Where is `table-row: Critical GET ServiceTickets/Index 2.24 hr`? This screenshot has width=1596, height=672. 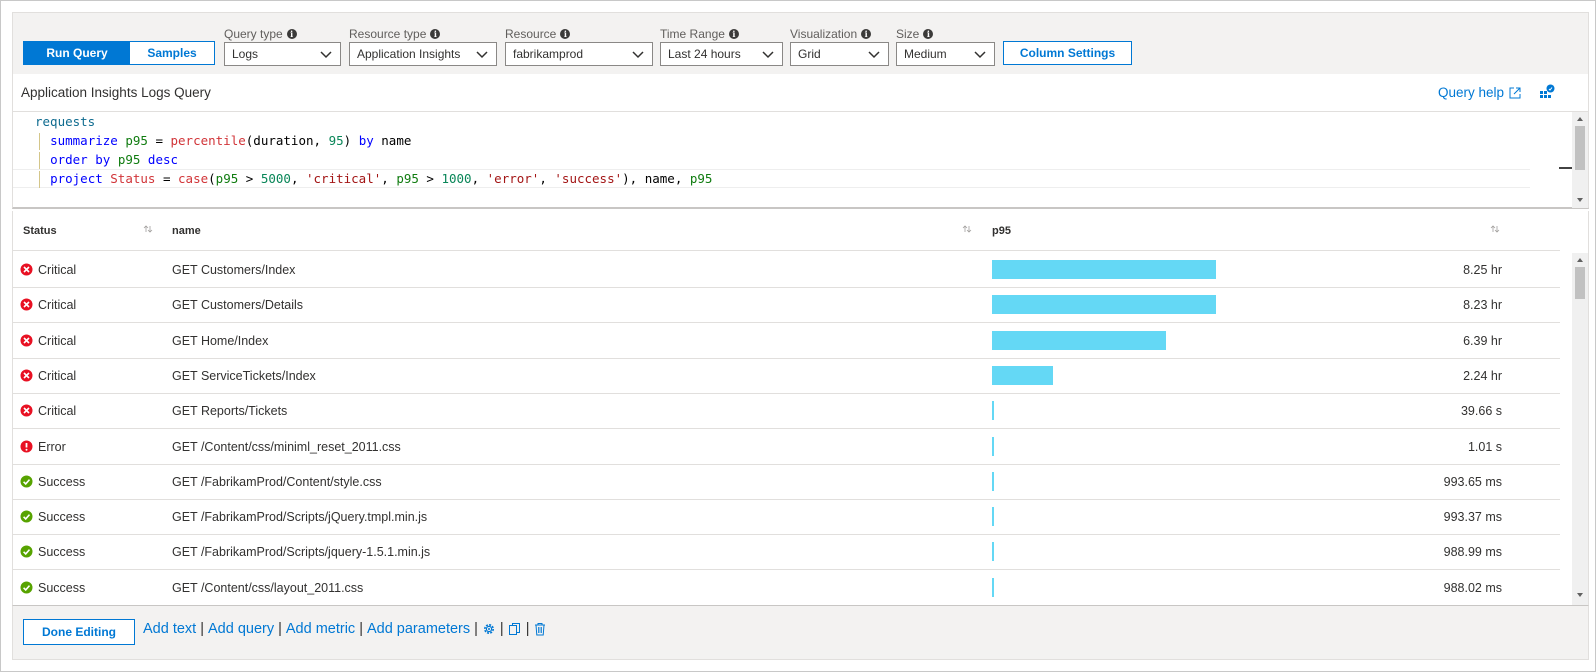 table-row: Critical GET ServiceTickets/Index 2.24 hr is located at coordinates (786, 376).